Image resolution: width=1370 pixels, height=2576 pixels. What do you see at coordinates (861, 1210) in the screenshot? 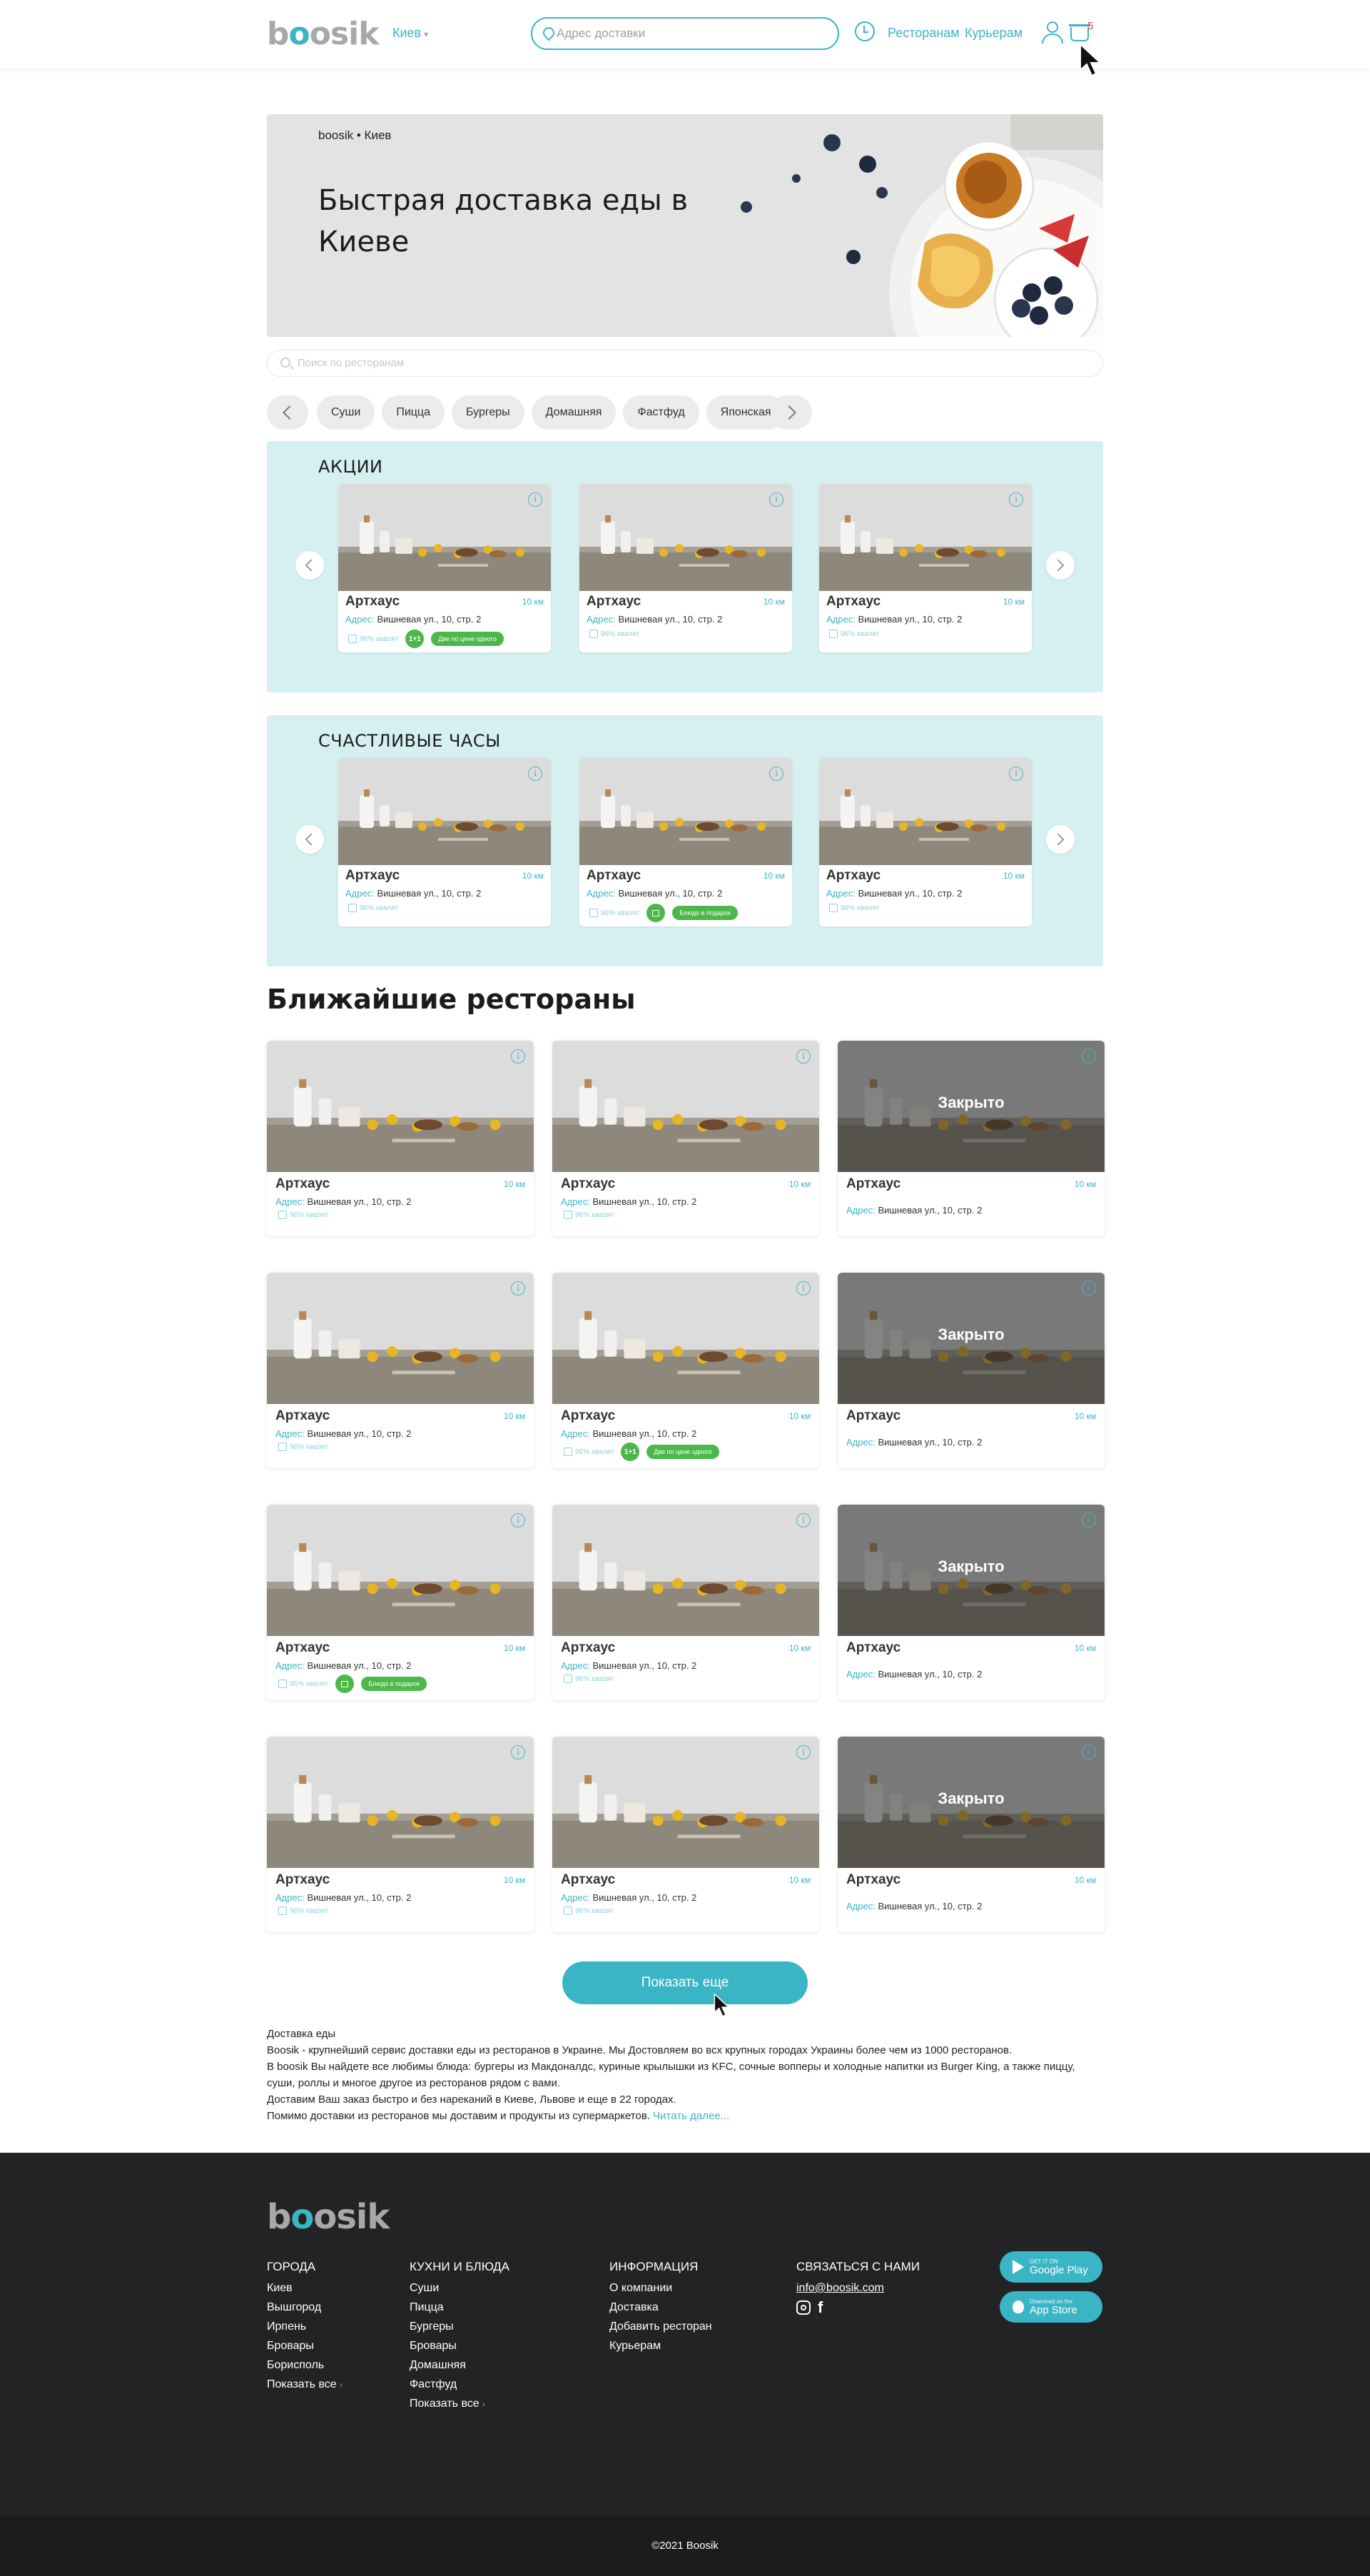
I see `address-label: Адрес:` at bounding box center [861, 1210].